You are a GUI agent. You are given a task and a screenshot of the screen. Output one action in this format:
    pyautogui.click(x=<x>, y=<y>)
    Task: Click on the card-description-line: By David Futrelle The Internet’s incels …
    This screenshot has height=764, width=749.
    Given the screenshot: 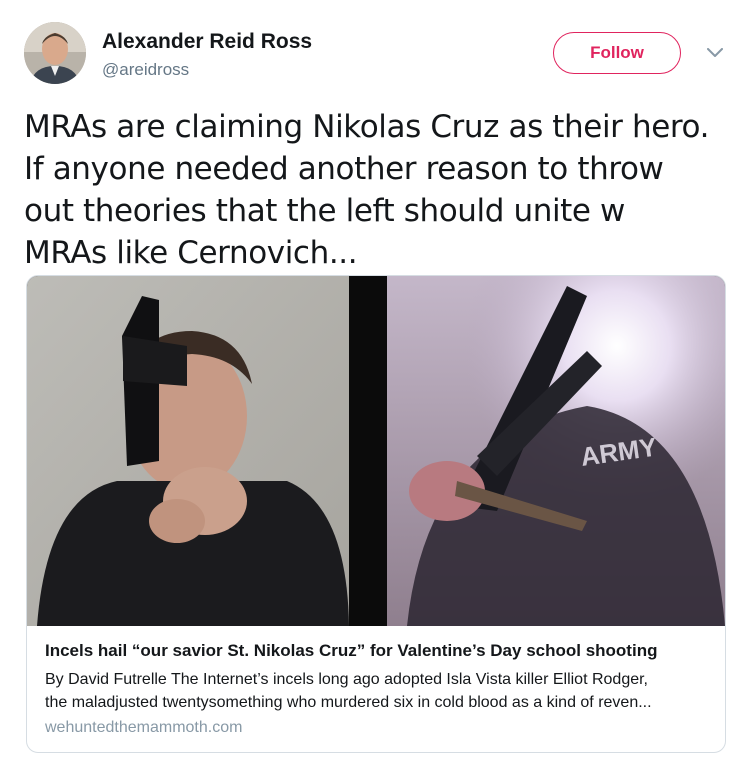 What is the action you would take?
    pyautogui.click(x=346, y=679)
    